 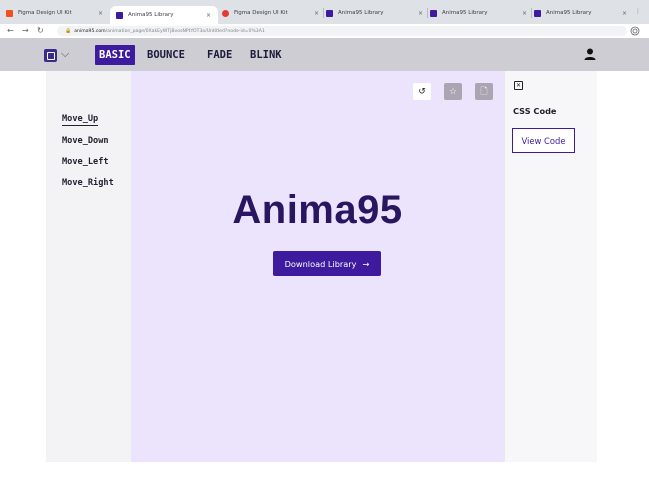 What do you see at coordinates (317, 210) in the screenshot?
I see `hero-title: Anima95` at bounding box center [317, 210].